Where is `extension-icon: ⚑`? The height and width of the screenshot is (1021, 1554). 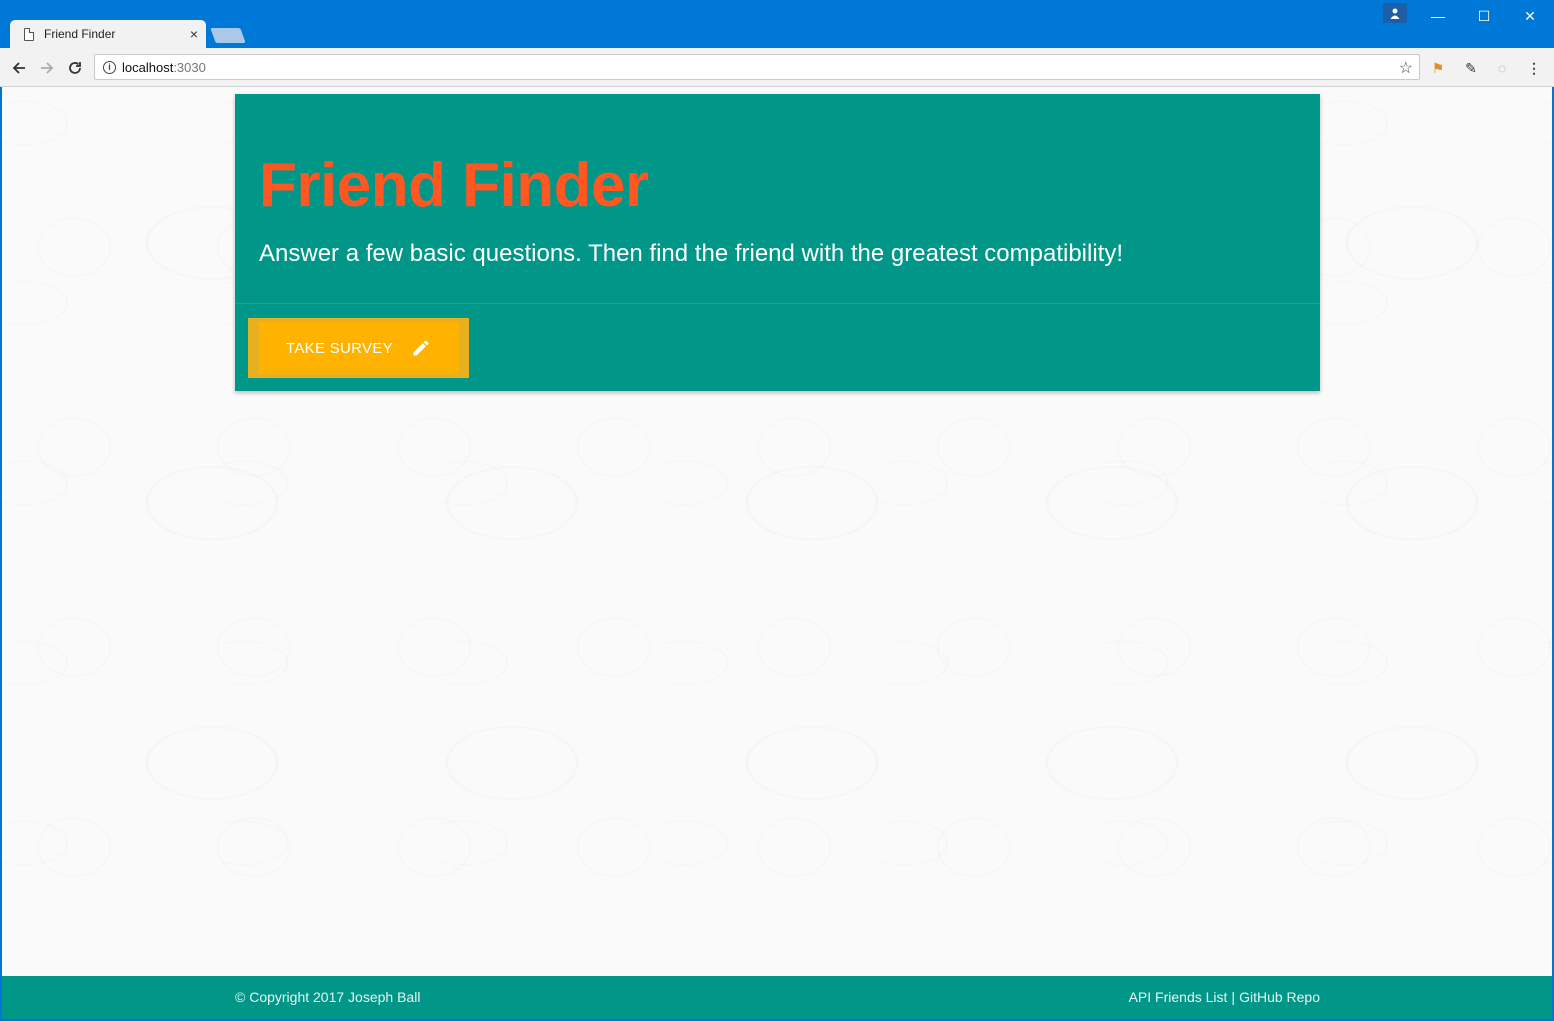 extension-icon: ⚑ is located at coordinates (1438, 68).